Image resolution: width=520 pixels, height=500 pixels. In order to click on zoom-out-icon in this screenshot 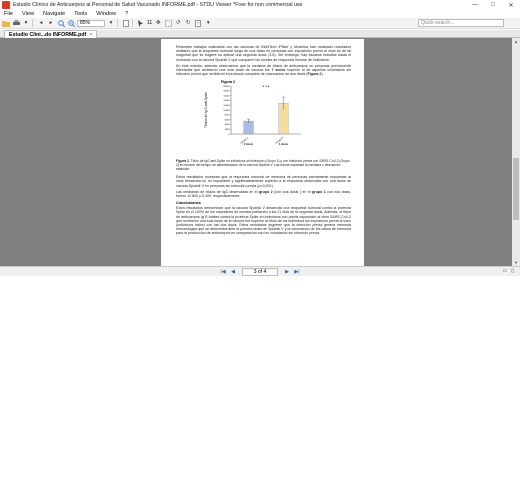, I will do `click(71, 23)`.